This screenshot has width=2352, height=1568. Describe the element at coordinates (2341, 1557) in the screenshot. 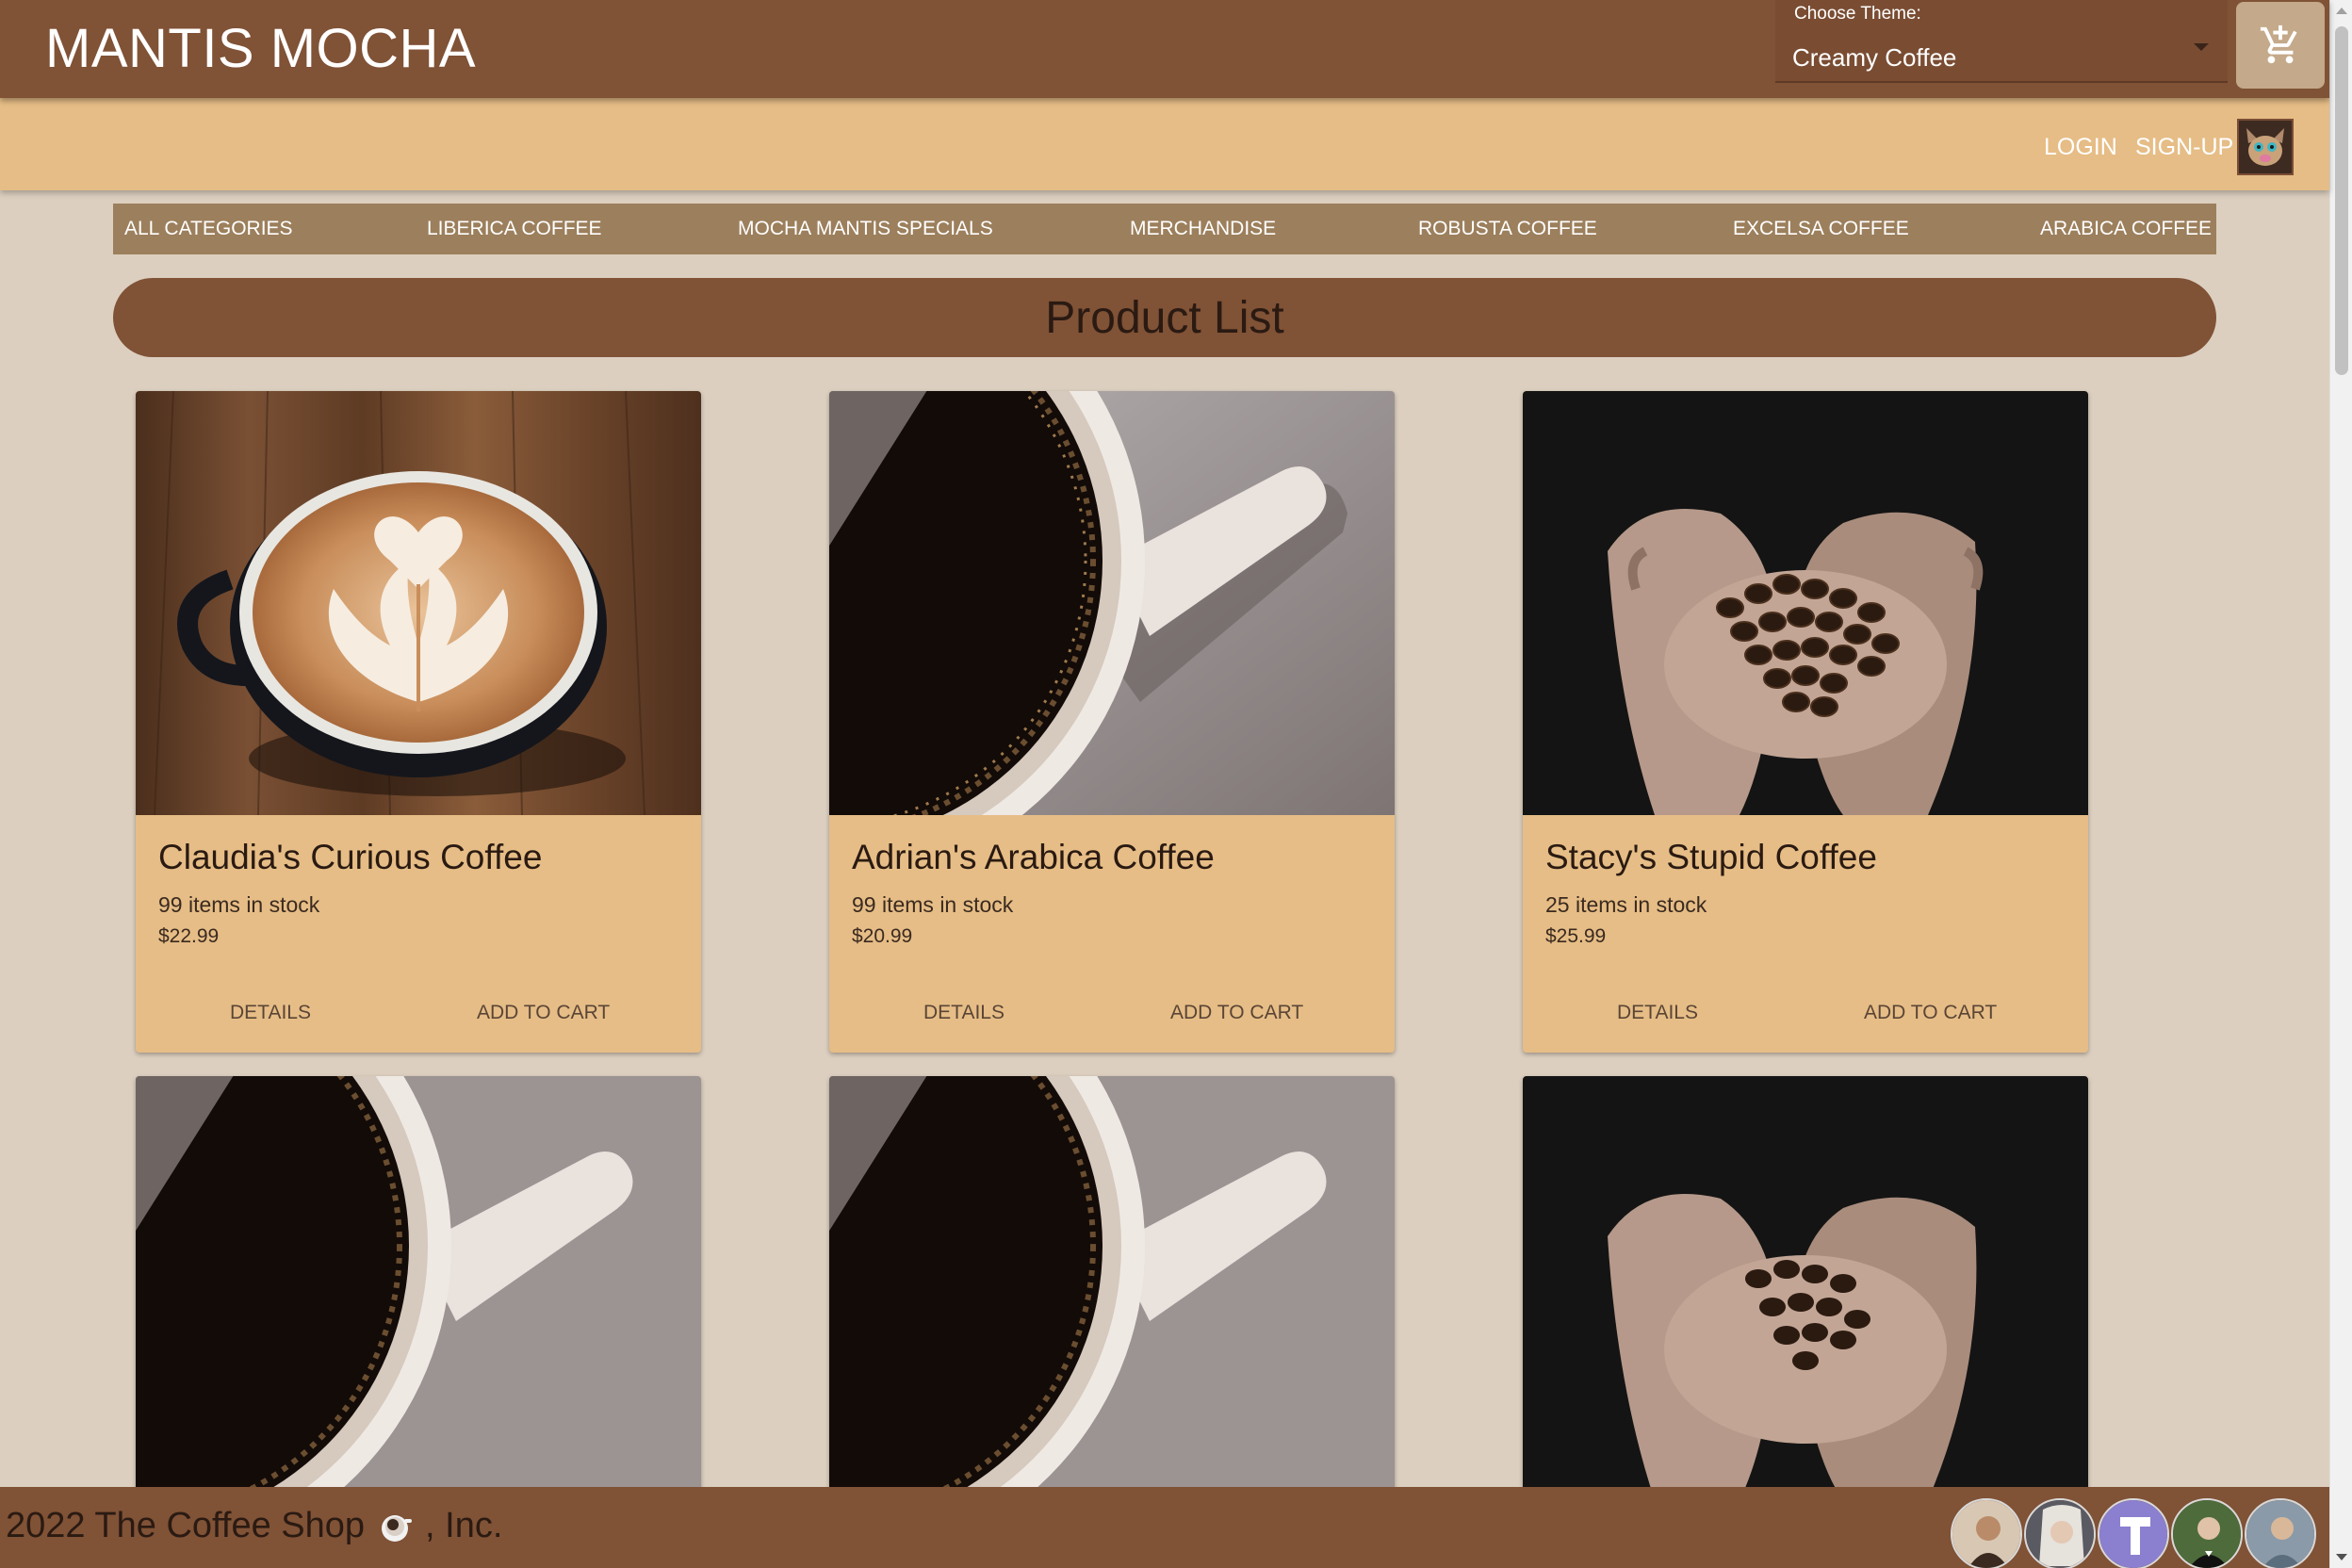

I see `scroll-down-arrow-icon` at that location.